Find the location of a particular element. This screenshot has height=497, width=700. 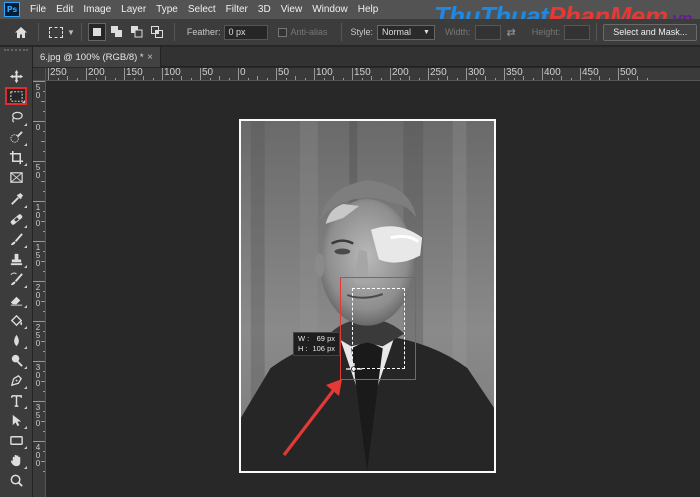

path-selection-tool is located at coordinates (16, 420).